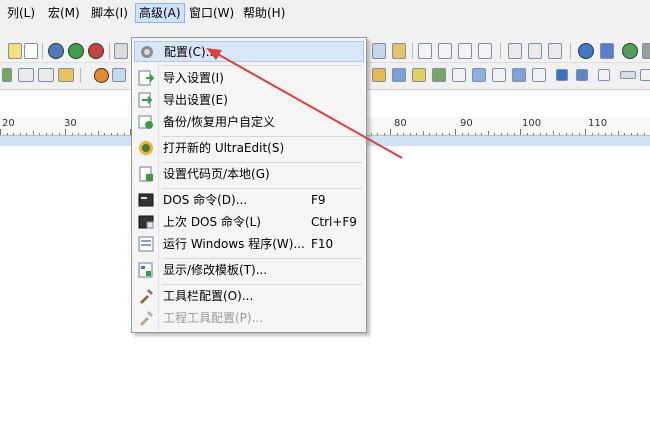 This screenshot has height=428, width=650. I want to click on arrow-head, so click(214, 54).